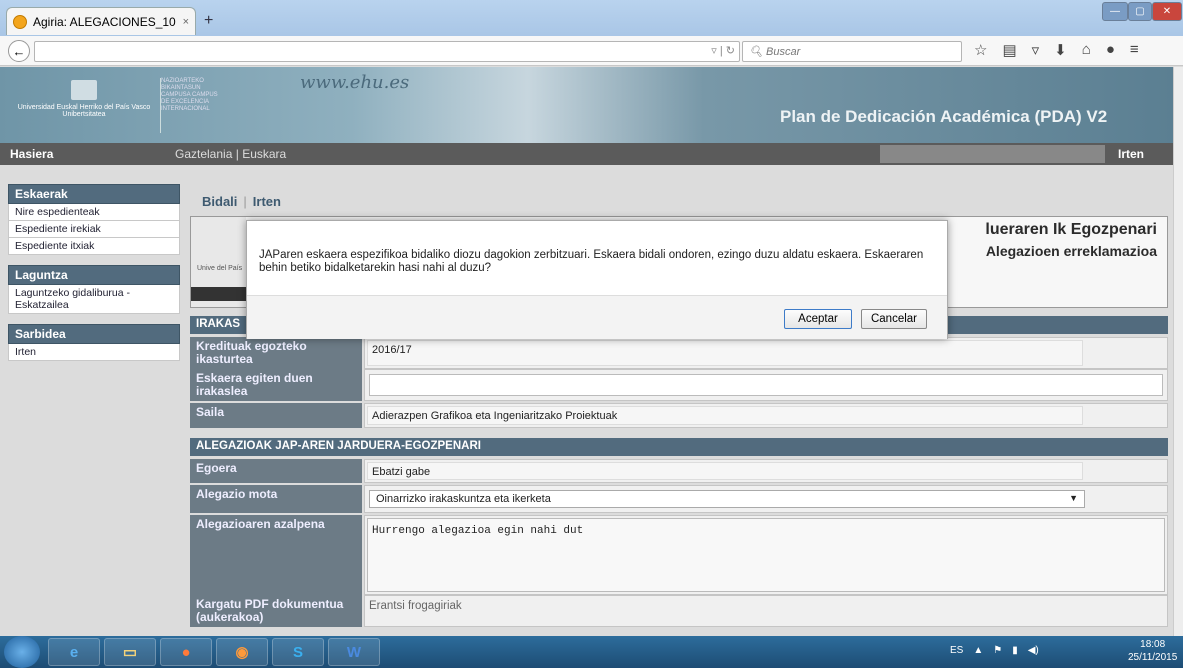 The height and width of the screenshot is (668, 1183). Describe the element at coordinates (208, 21) in the screenshot. I see `new-tab-button: +` at that location.